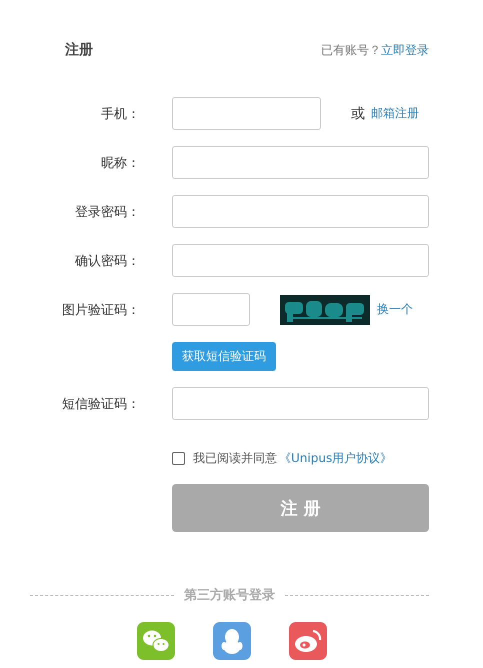 The image size is (483, 668). What do you see at coordinates (229, 595) in the screenshot?
I see `third-party-login-title: 第三方账号登录` at bounding box center [229, 595].